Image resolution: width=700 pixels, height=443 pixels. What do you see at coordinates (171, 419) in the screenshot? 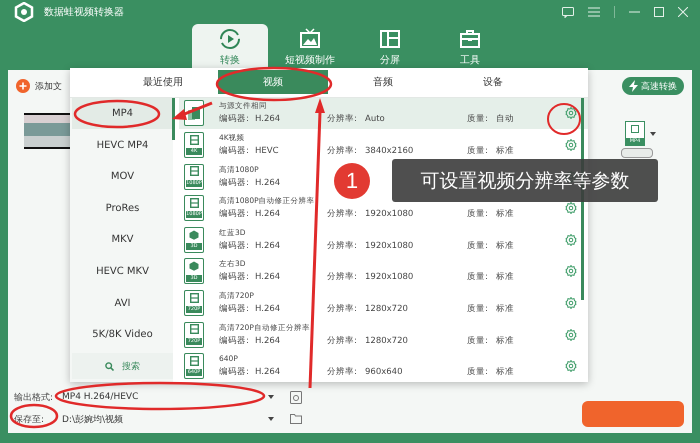
I see `save-path-dropdown: D:\彭婉均\视频` at bounding box center [171, 419].